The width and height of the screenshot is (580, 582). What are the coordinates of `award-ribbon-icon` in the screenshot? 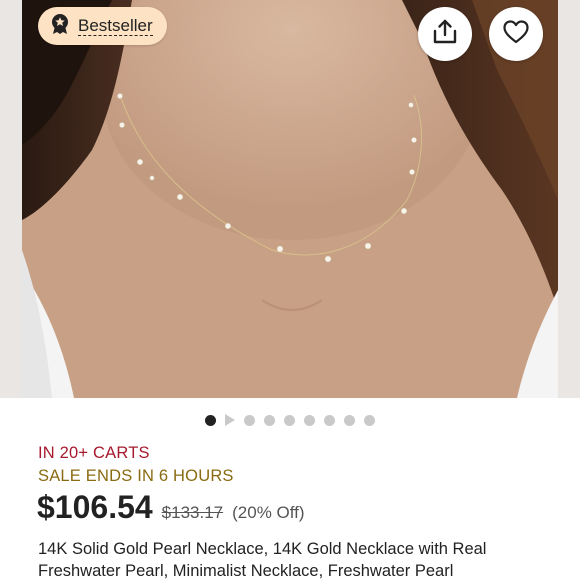 It's located at (60, 26).